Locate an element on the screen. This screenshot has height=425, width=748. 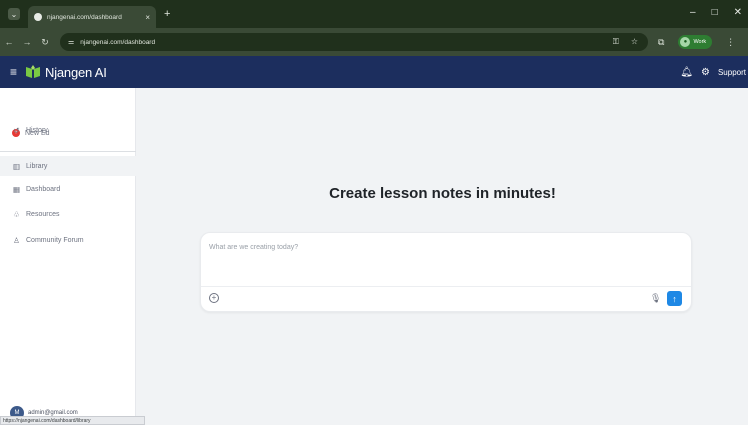
sidebar-item-library: ▥ Library is located at coordinates (29, 166).